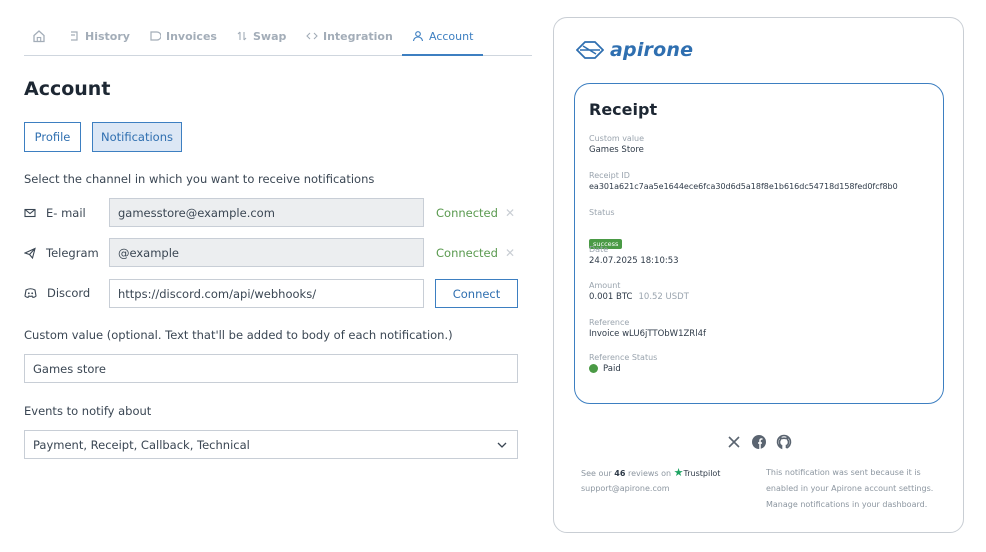  I want to click on amount-row: 0.001 BTC 10.52 USDT, so click(639, 297).